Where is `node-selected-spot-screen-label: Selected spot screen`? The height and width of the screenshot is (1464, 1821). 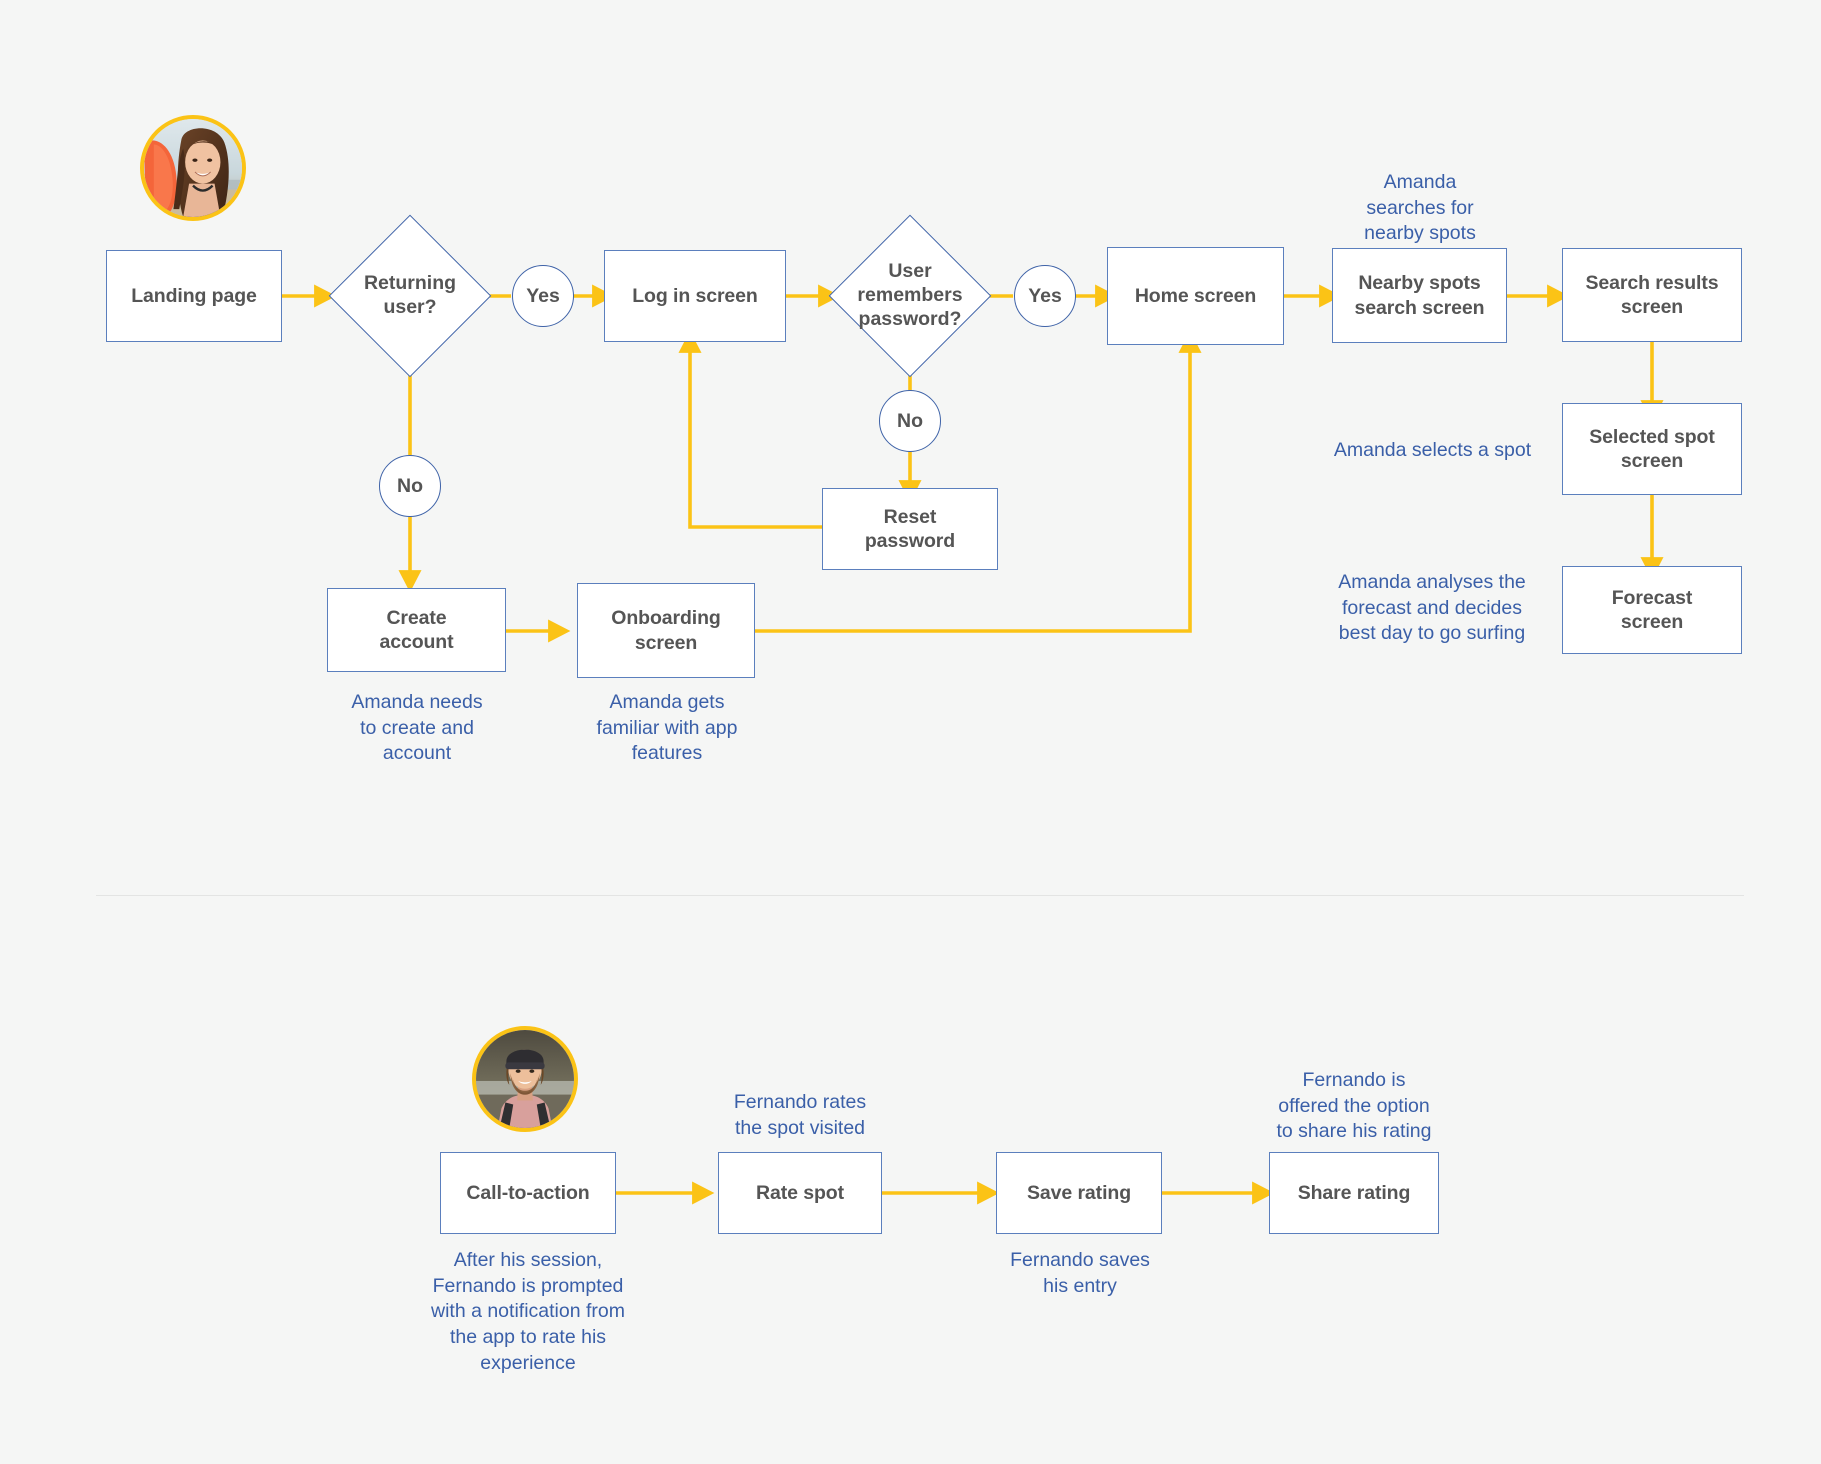 node-selected-spot-screen-label: Selected spot screen is located at coordinates (1652, 448).